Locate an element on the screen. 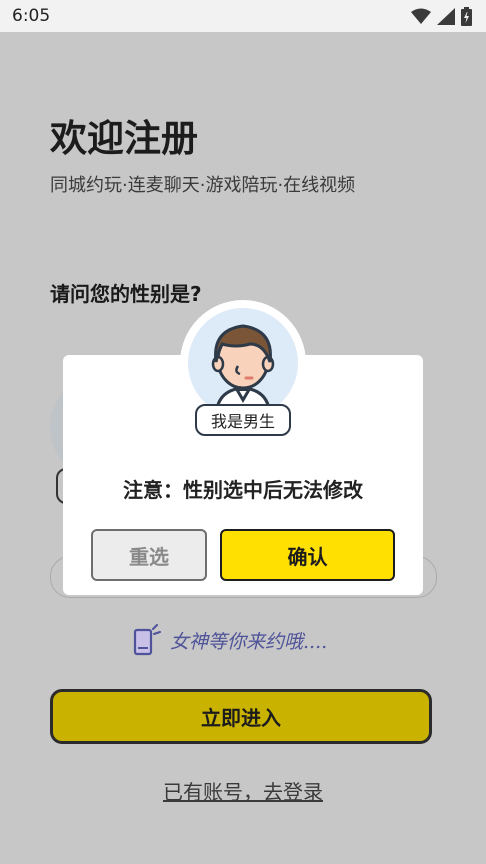 The image size is (486, 864). dialog-notice: 注意：性别选中后无法修改 is located at coordinates (243, 490).